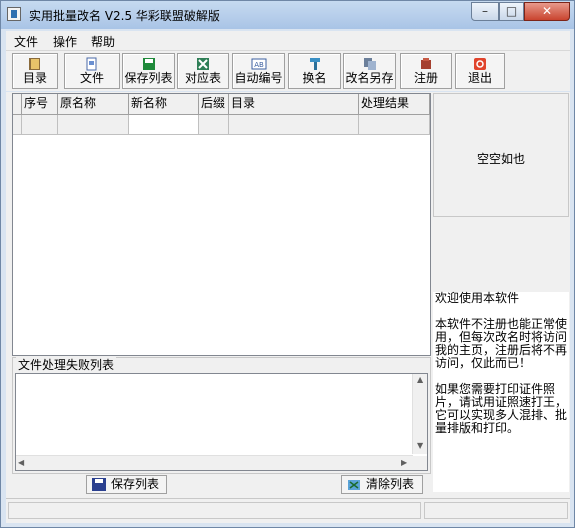 This screenshot has height=528, width=575. I want to click on cell-index, so click(40, 125).